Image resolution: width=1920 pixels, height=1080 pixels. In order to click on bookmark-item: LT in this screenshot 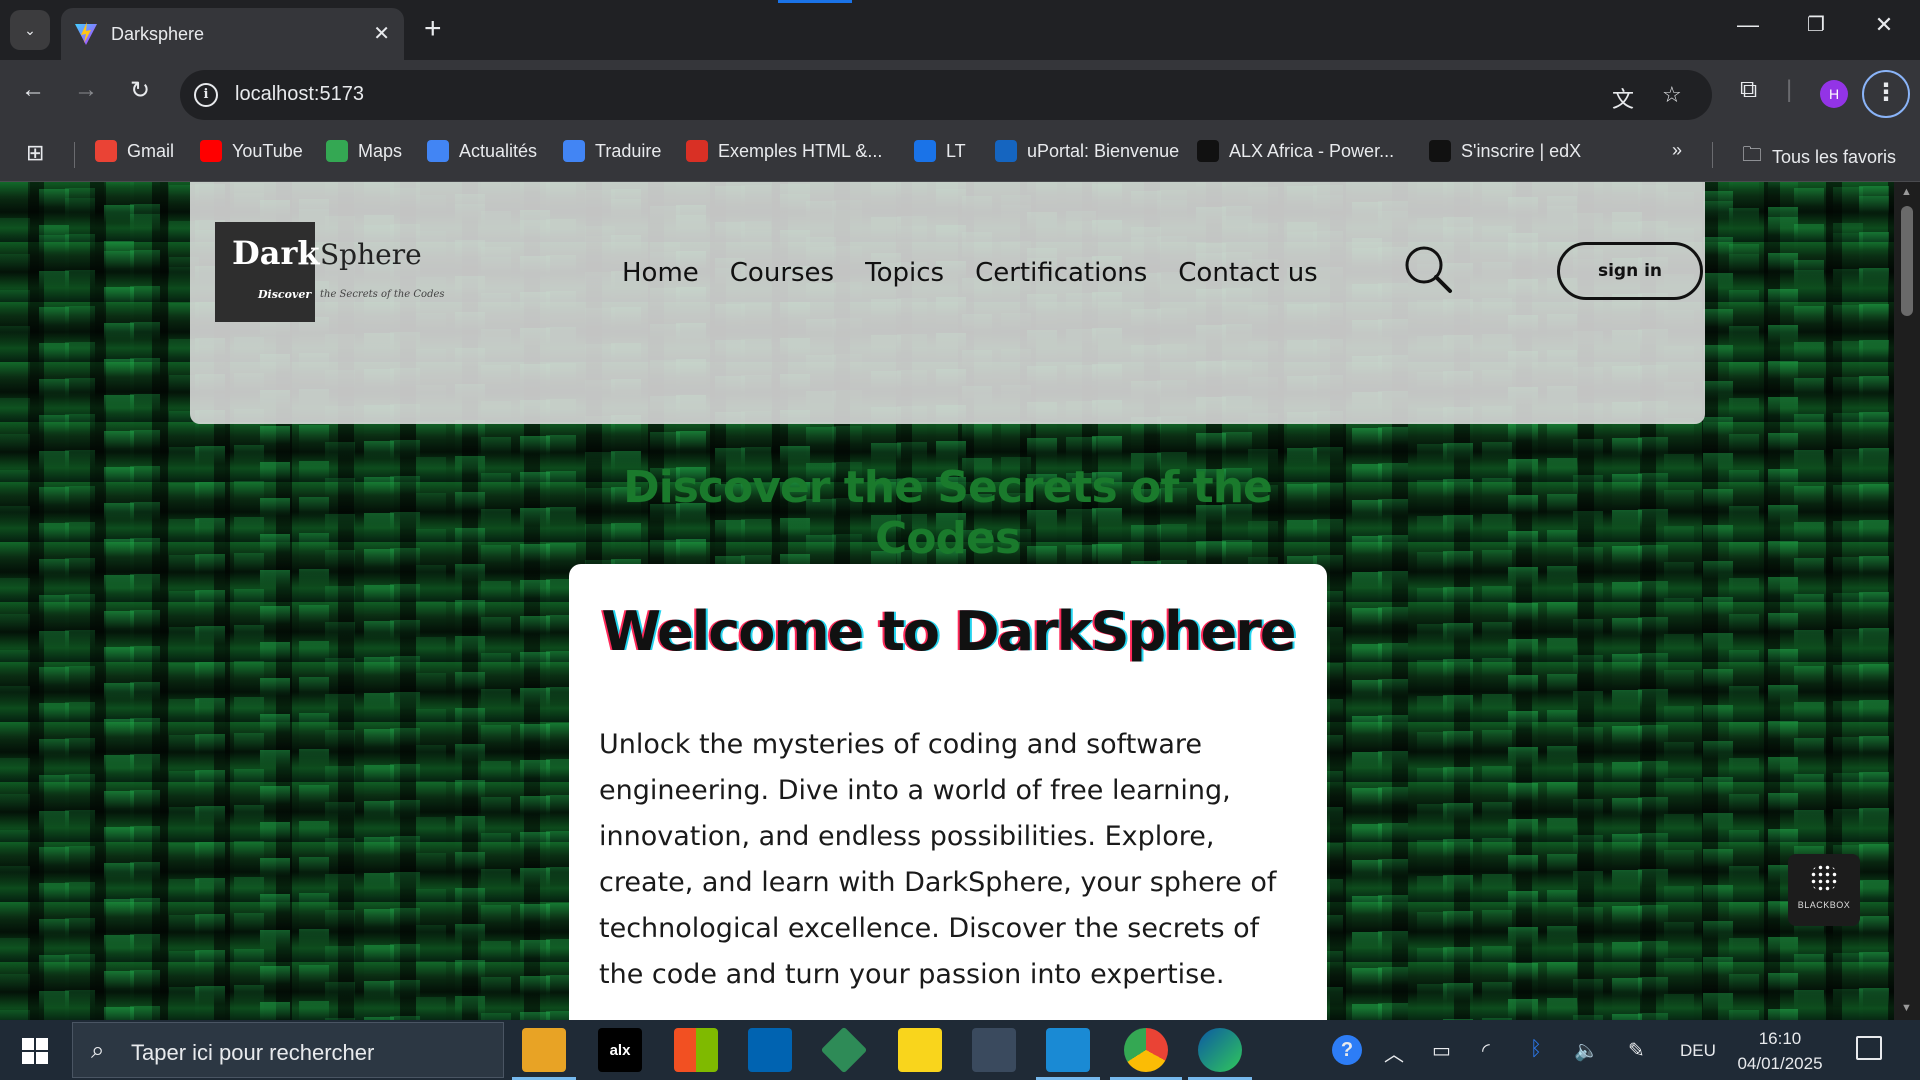, I will do `click(940, 151)`.